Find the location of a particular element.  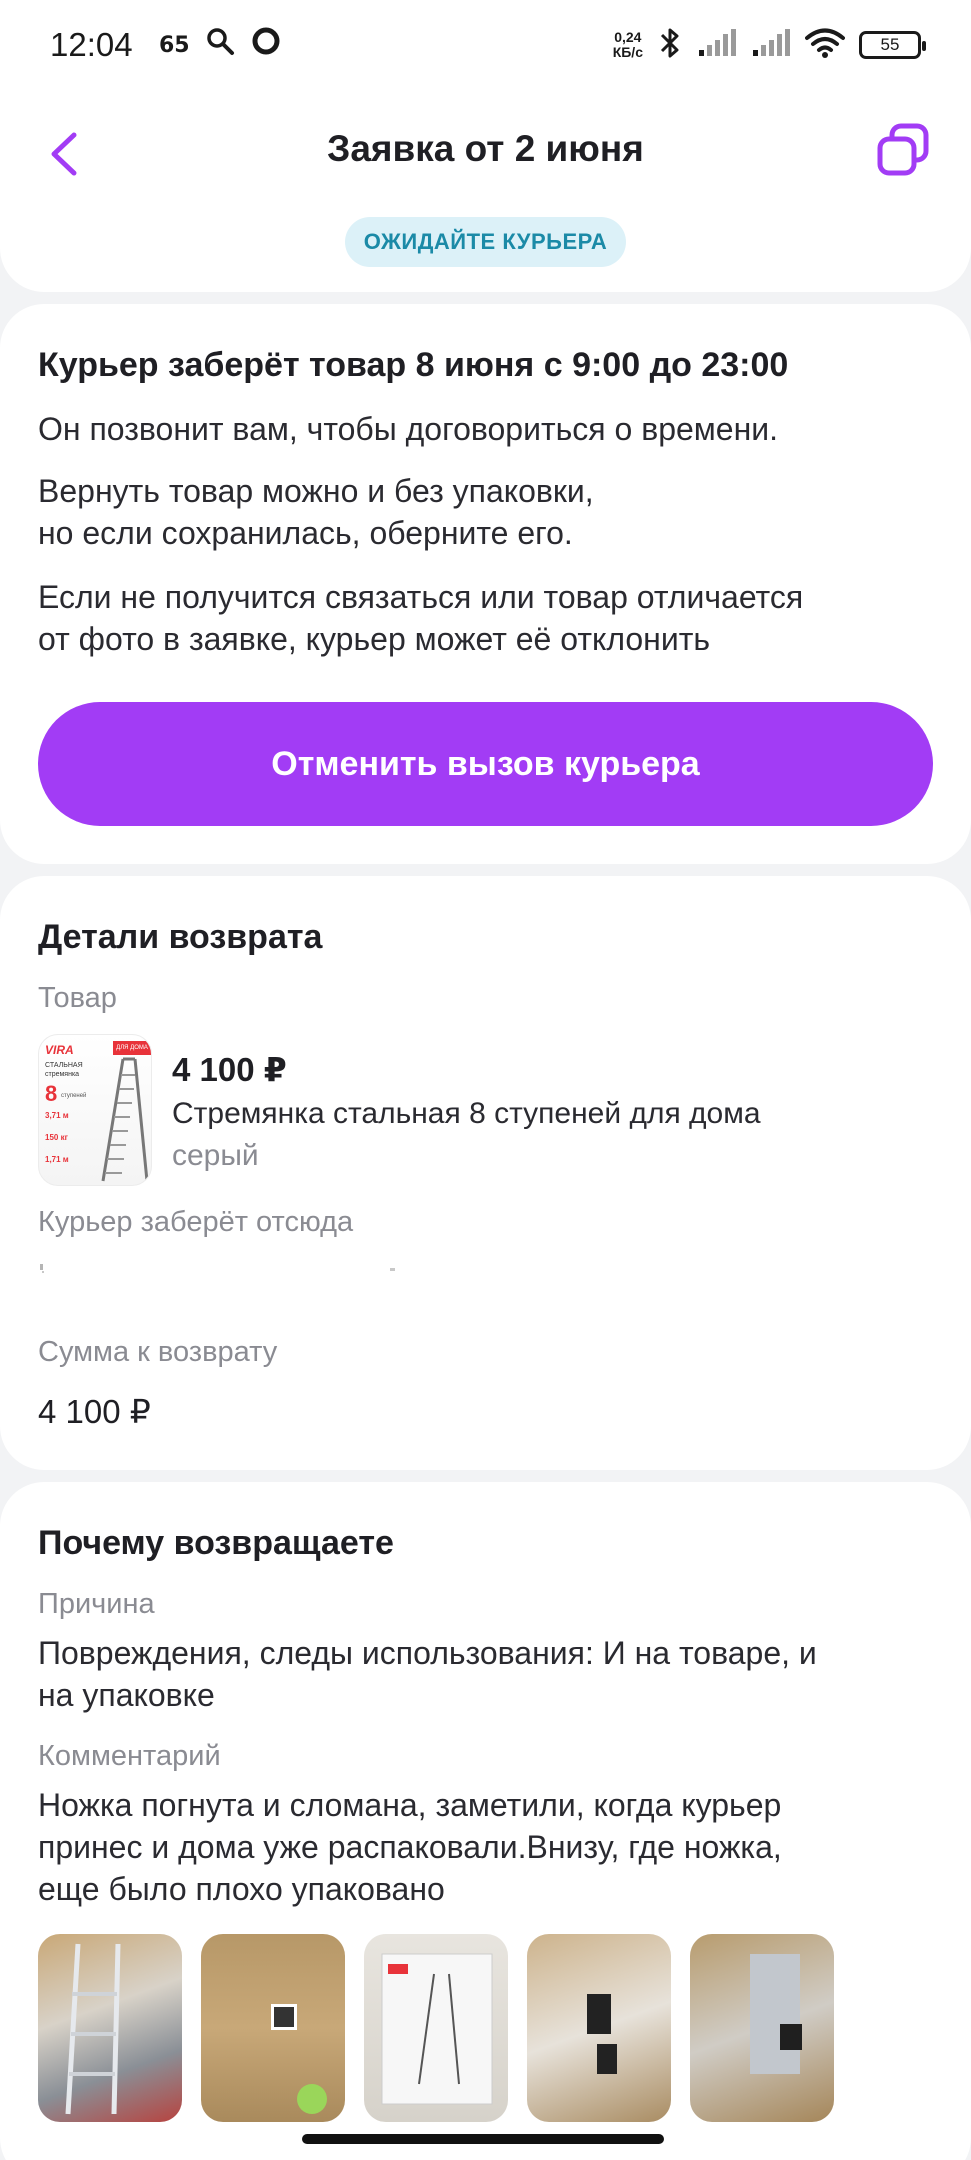

net-speed: 0,24 КБ/с is located at coordinates (628, 45).